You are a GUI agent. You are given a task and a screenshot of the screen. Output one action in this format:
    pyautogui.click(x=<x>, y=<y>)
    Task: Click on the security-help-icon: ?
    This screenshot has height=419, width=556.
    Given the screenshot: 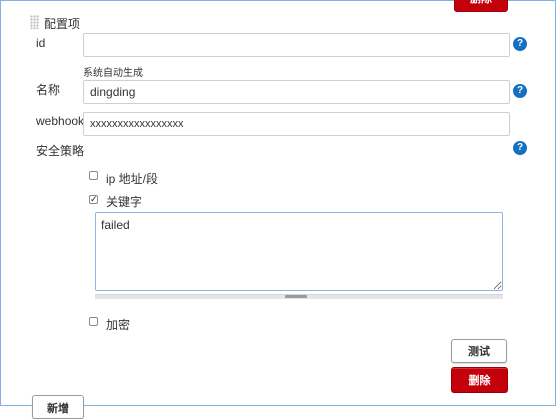 What is the action you would take?
    pyautogui.click(x=520, y=148)
    